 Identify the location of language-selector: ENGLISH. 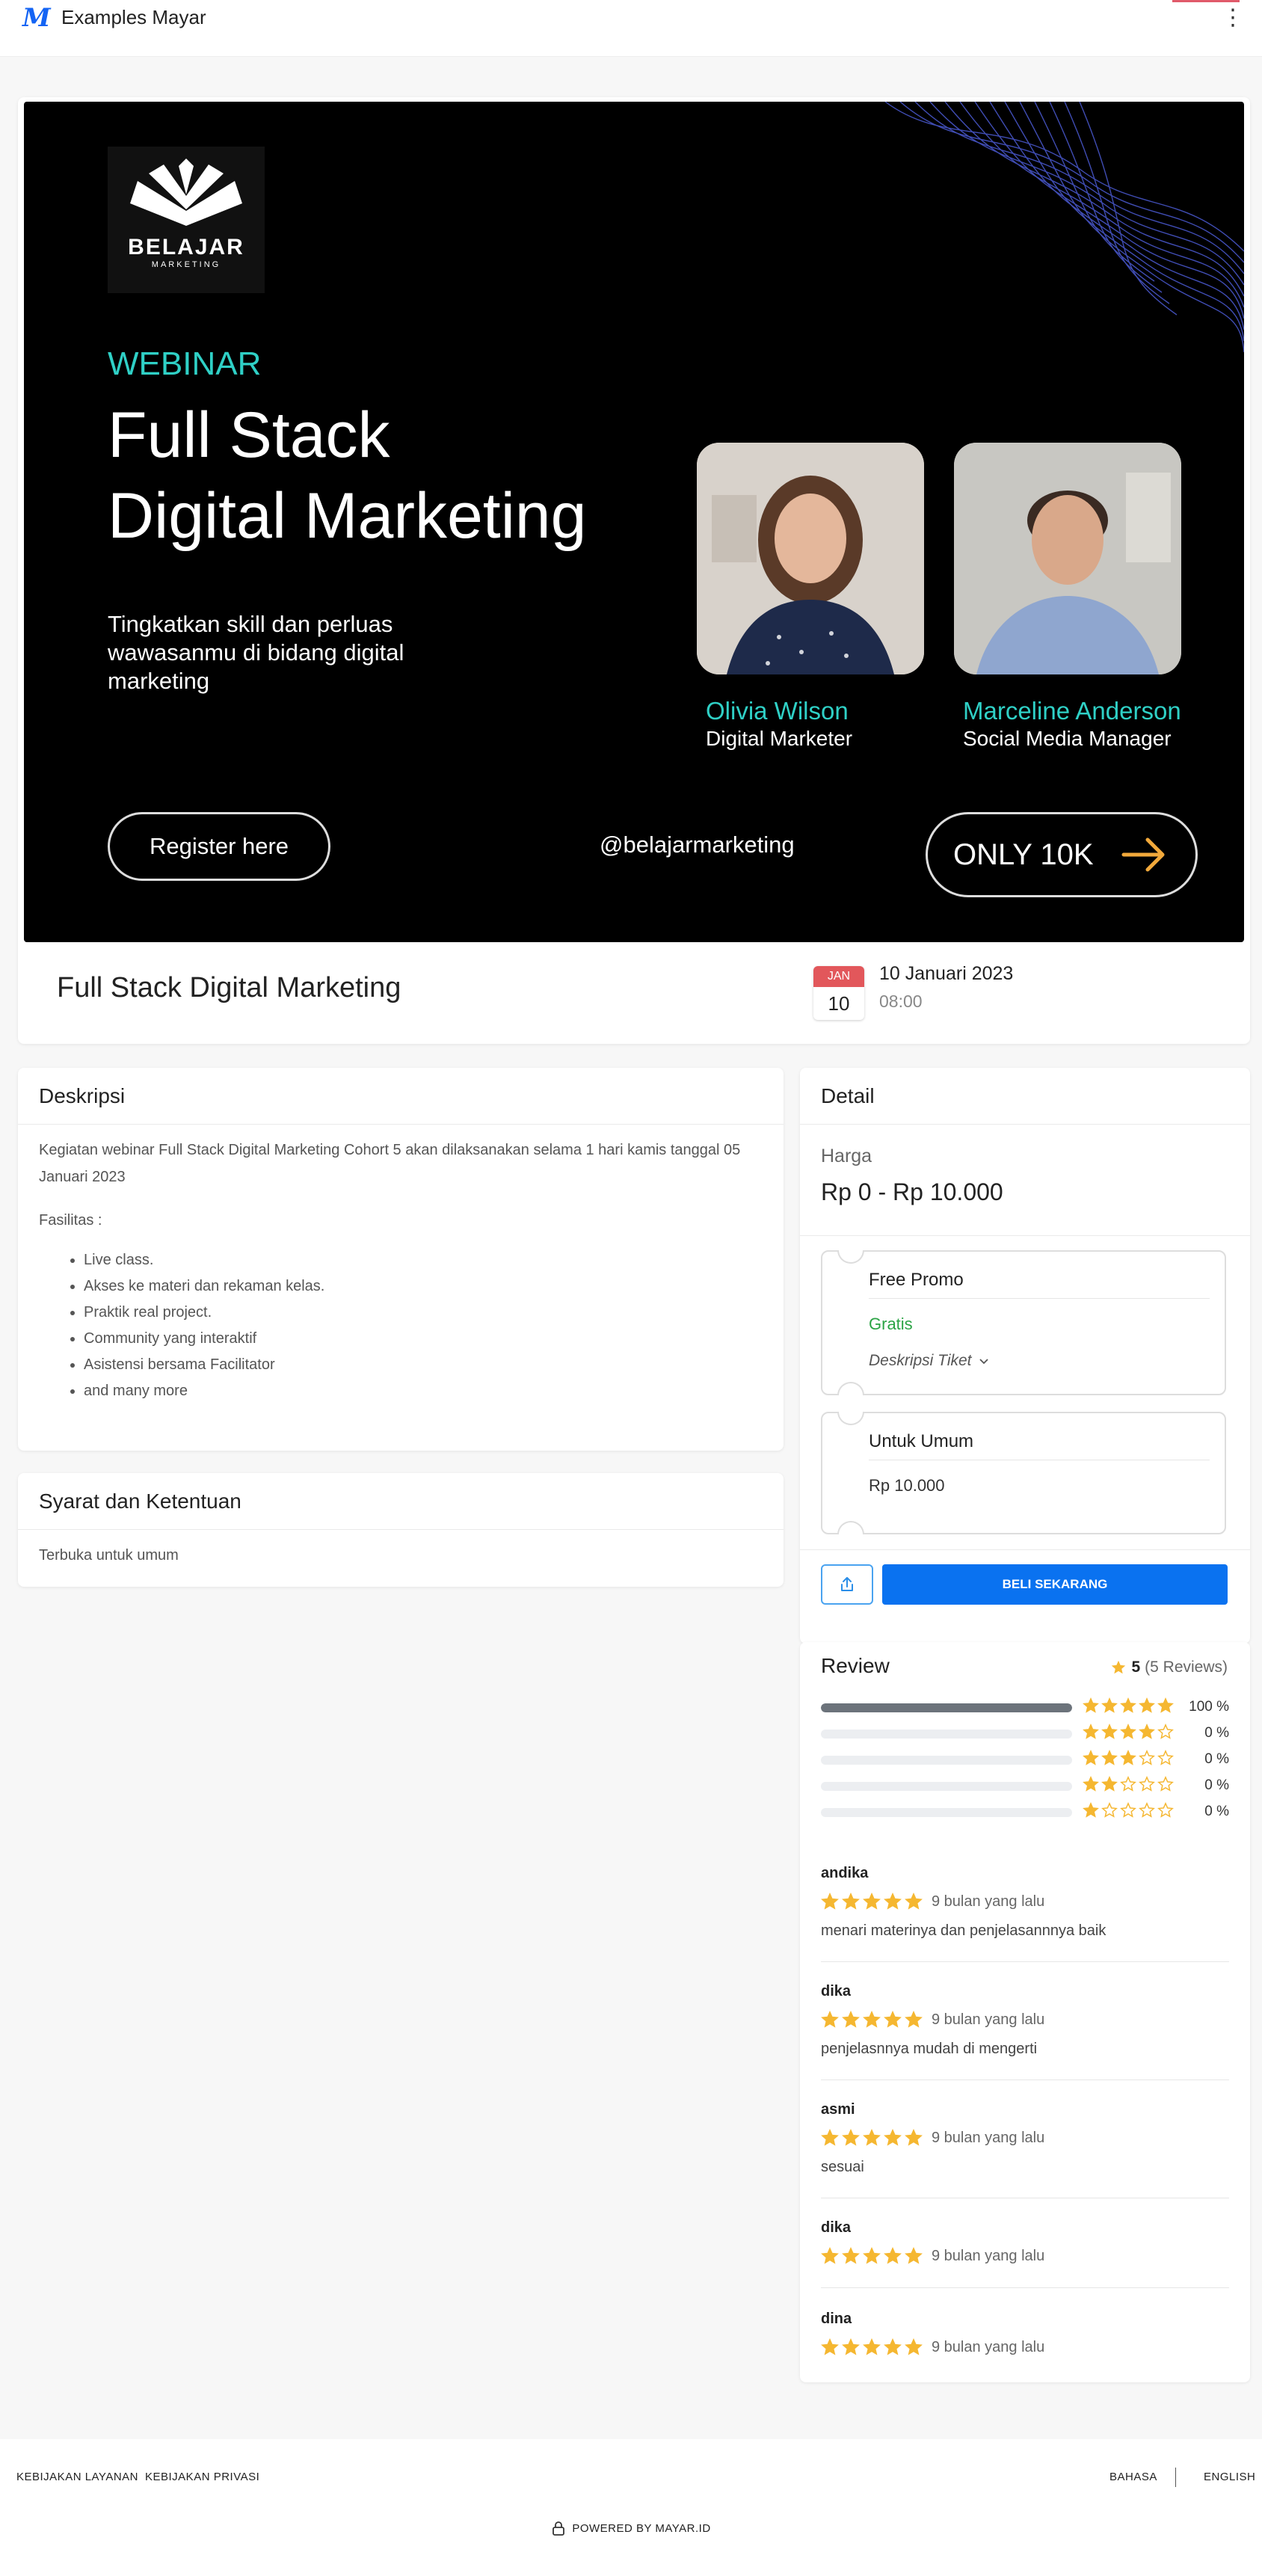
(1229, 2477).